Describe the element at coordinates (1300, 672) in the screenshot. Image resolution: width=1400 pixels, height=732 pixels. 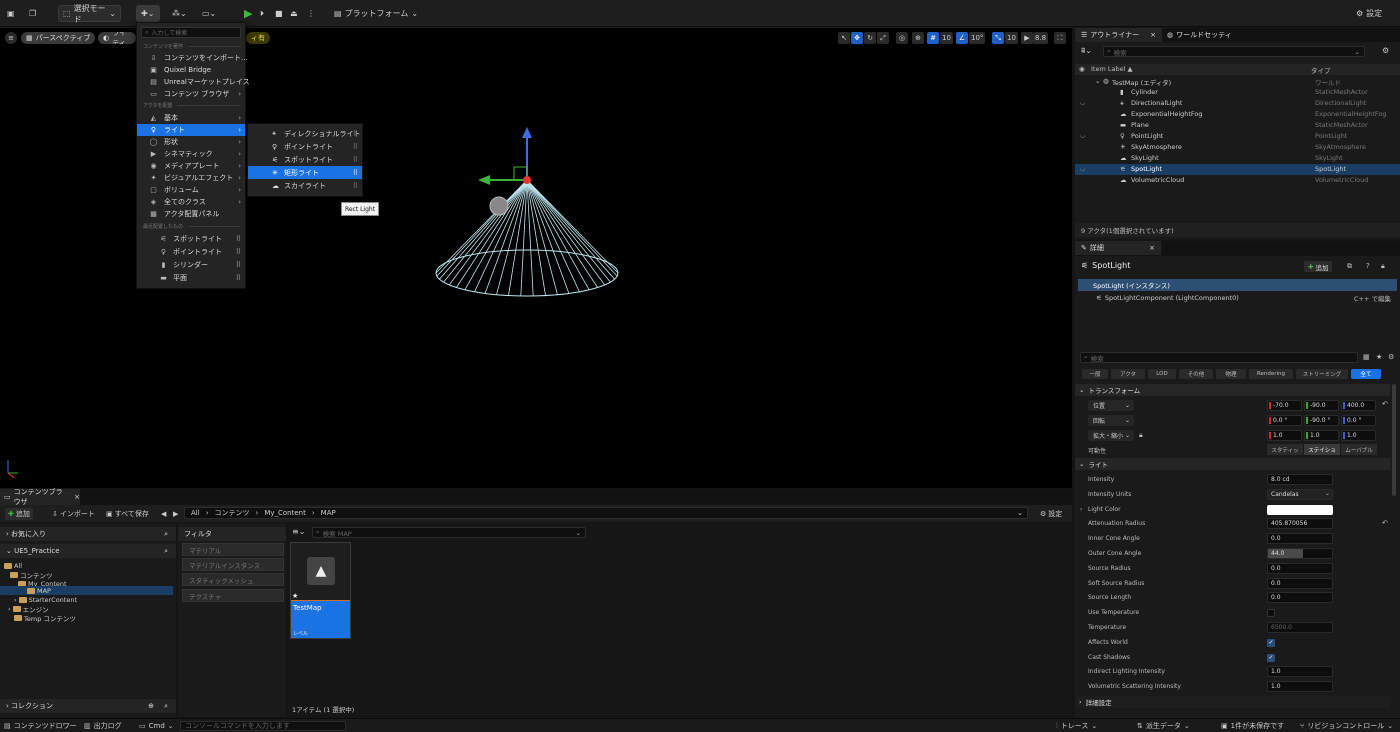
I see `indirect-lighting-intensity-field: 1.0` at that location.